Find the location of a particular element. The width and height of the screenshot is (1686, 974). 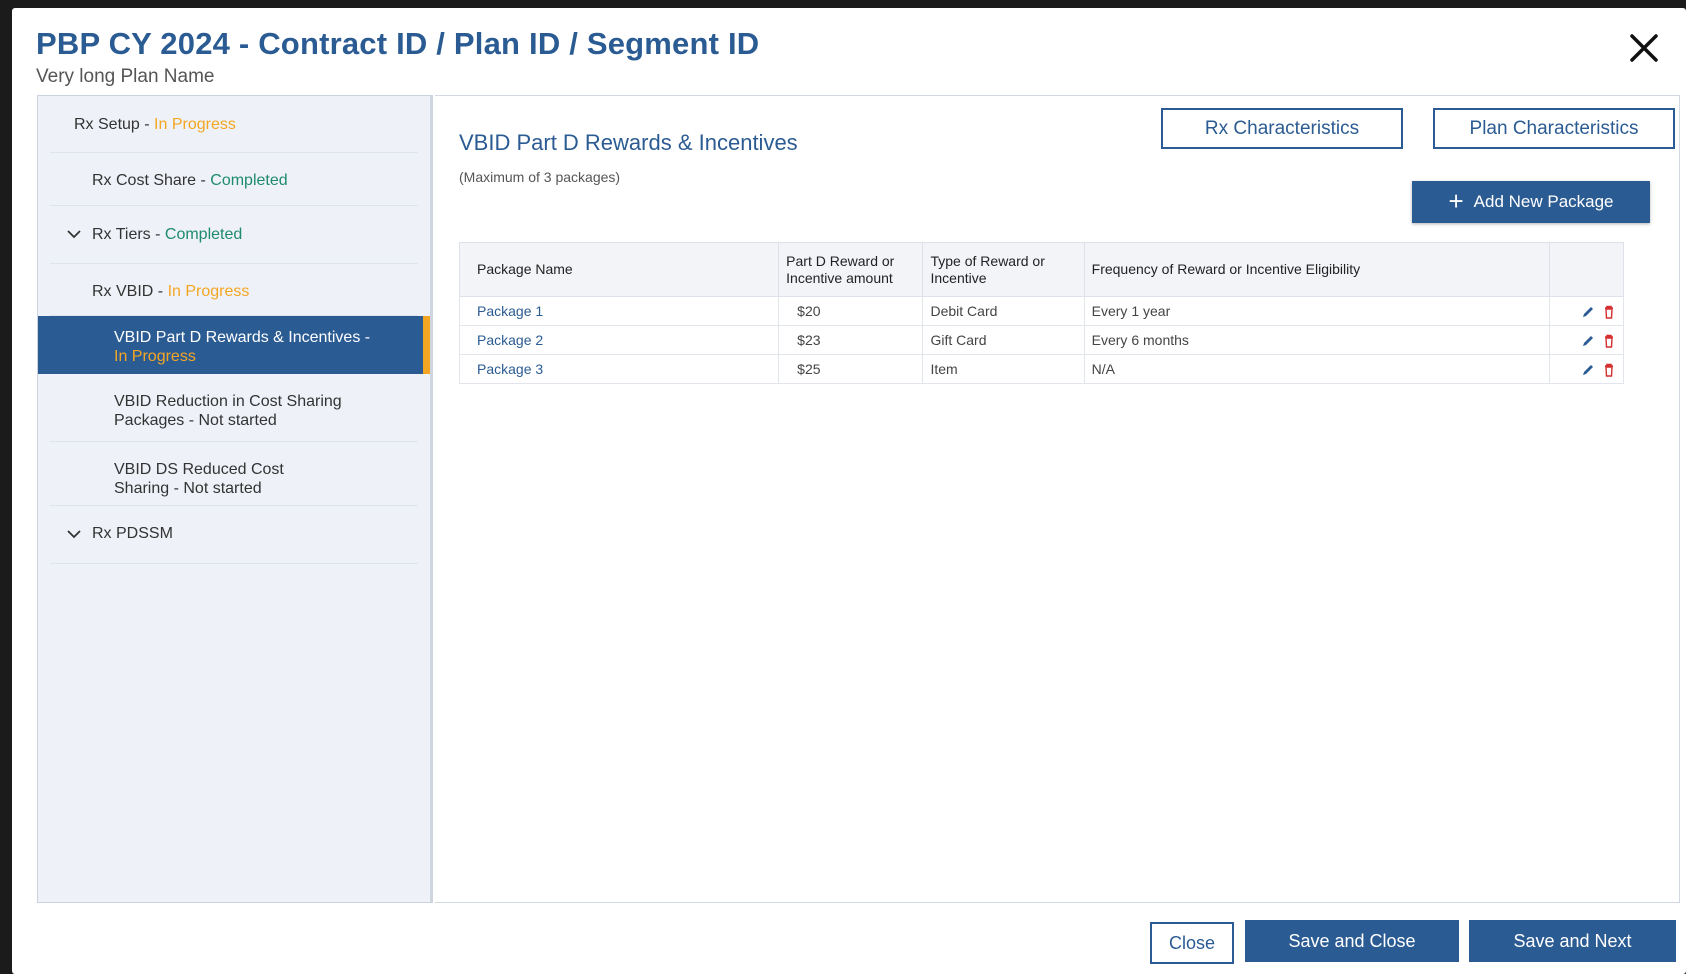

column-header-type: Type of Reward or Incentive is located at coordinates (1003, 269).